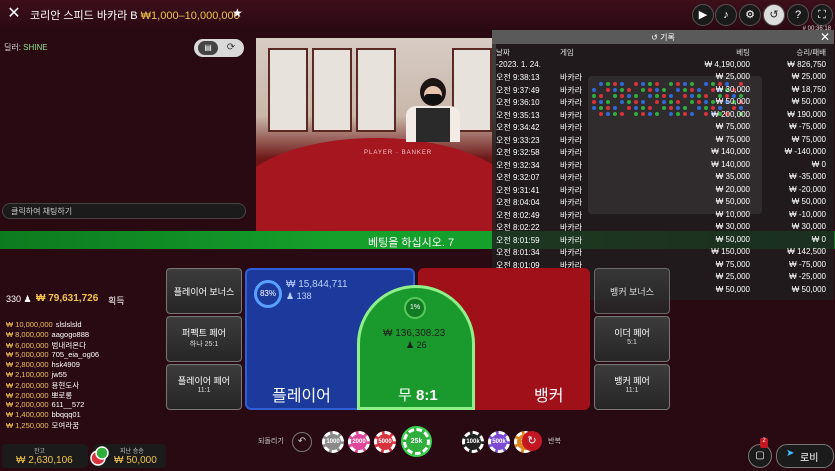  I want to click on history-cell-date: 오전 9:37:49, so click(518, 90).